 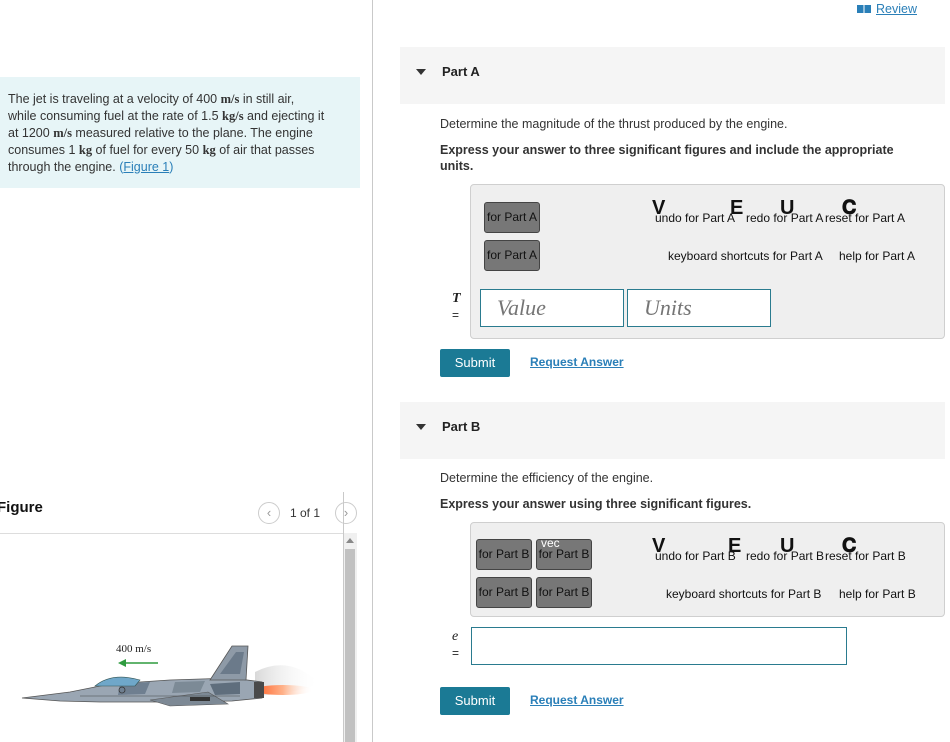 What do you see at coordinates (475, 701) in the screenshot?
I see `part-b-submit-button: Submit` at bounding box center [475, 701].